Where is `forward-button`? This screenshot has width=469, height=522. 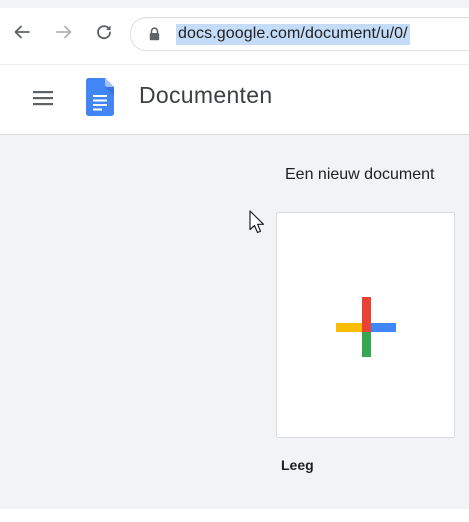 forward-button is located at coordinates (64, 32).